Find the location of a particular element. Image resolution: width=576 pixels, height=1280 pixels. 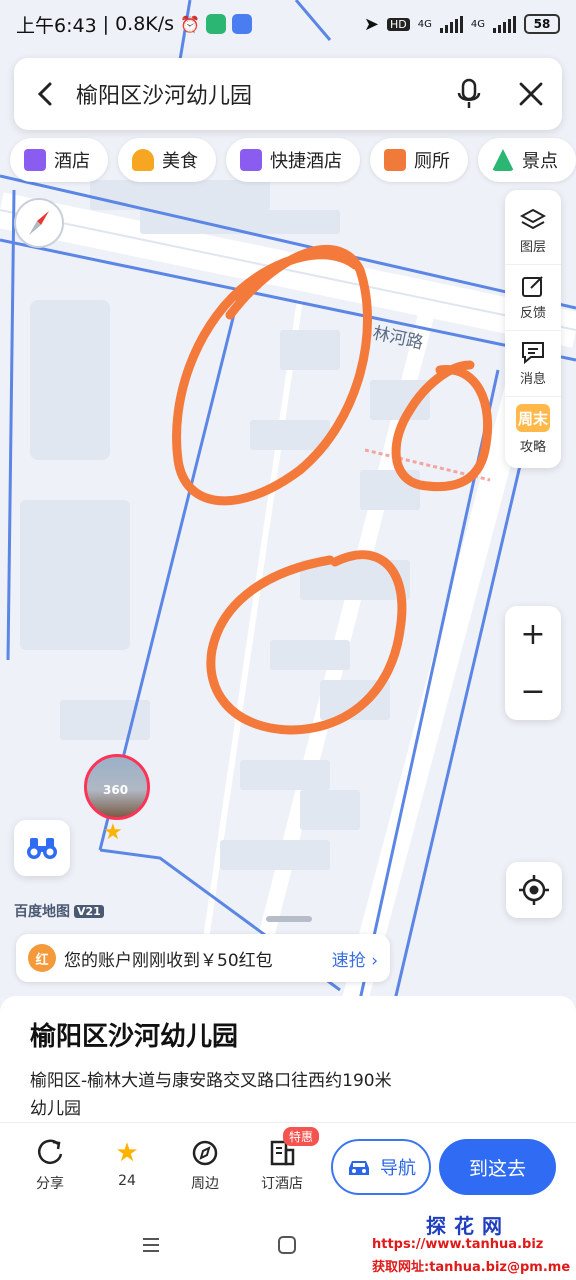

red-packet-icon: 红 is located at coordinates (42, 958).